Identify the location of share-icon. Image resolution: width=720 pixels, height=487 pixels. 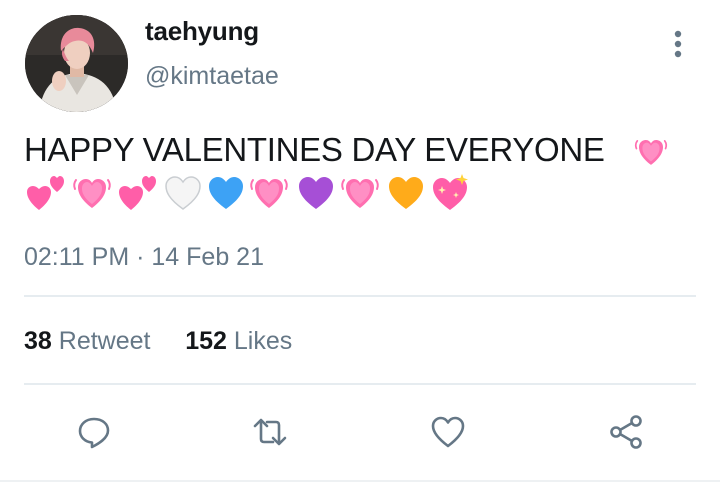
(626, 432).